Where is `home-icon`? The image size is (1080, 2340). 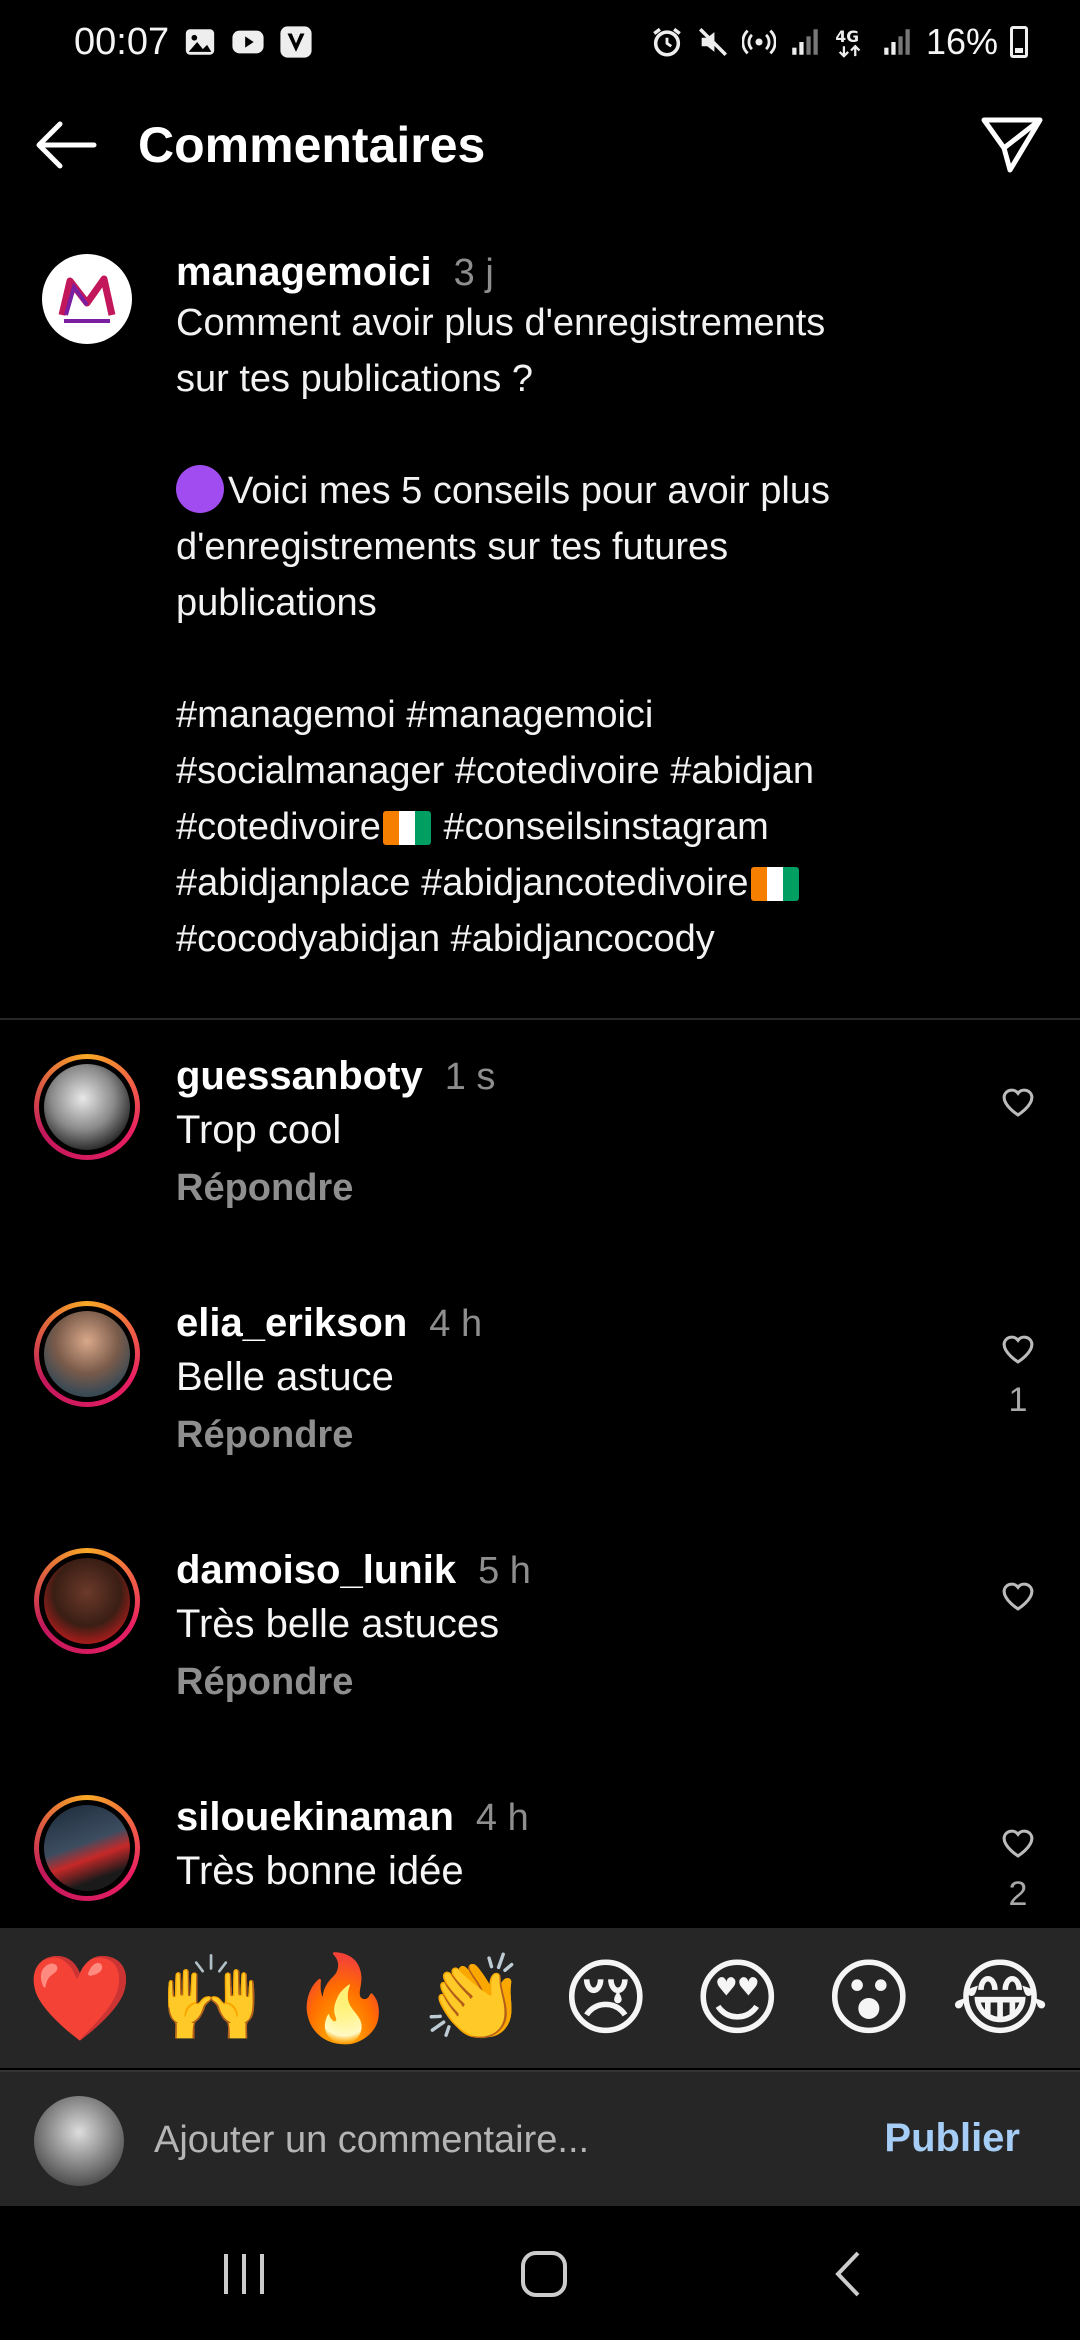 home-icon is located at coordinates (544, 2274).